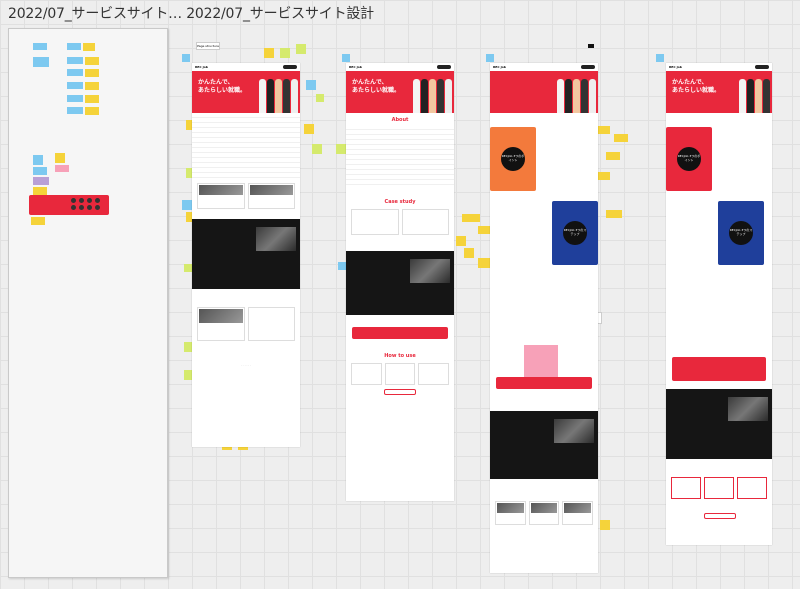 This screenshot has height=589, width=800. What do you see at coordinates (741, 233) in the screenshot?
I see `badge-steps: RECJob 3つのステップ` at bounding box center [741, 233].